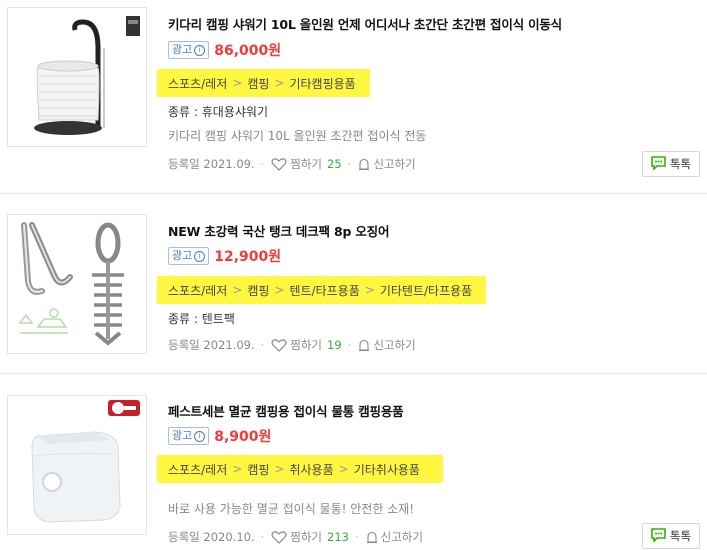  Describe the element at coordinates (278, 230) in the screenshot. I see `product-title: NEW 초강력 국산 탱크 데크팩 8p 오징어` at that location.